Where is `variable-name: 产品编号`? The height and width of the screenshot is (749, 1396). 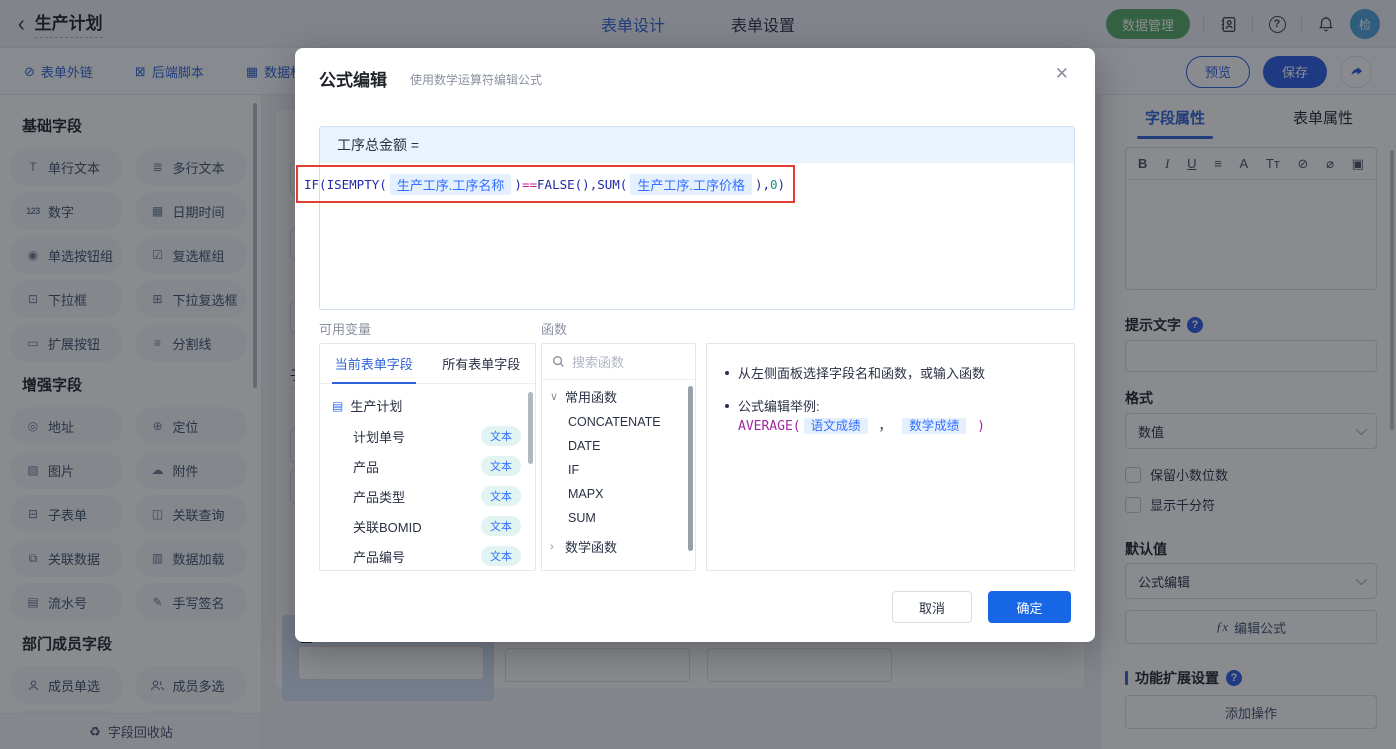
variable-name: 产品编号 is located at coordinates (379, 557).